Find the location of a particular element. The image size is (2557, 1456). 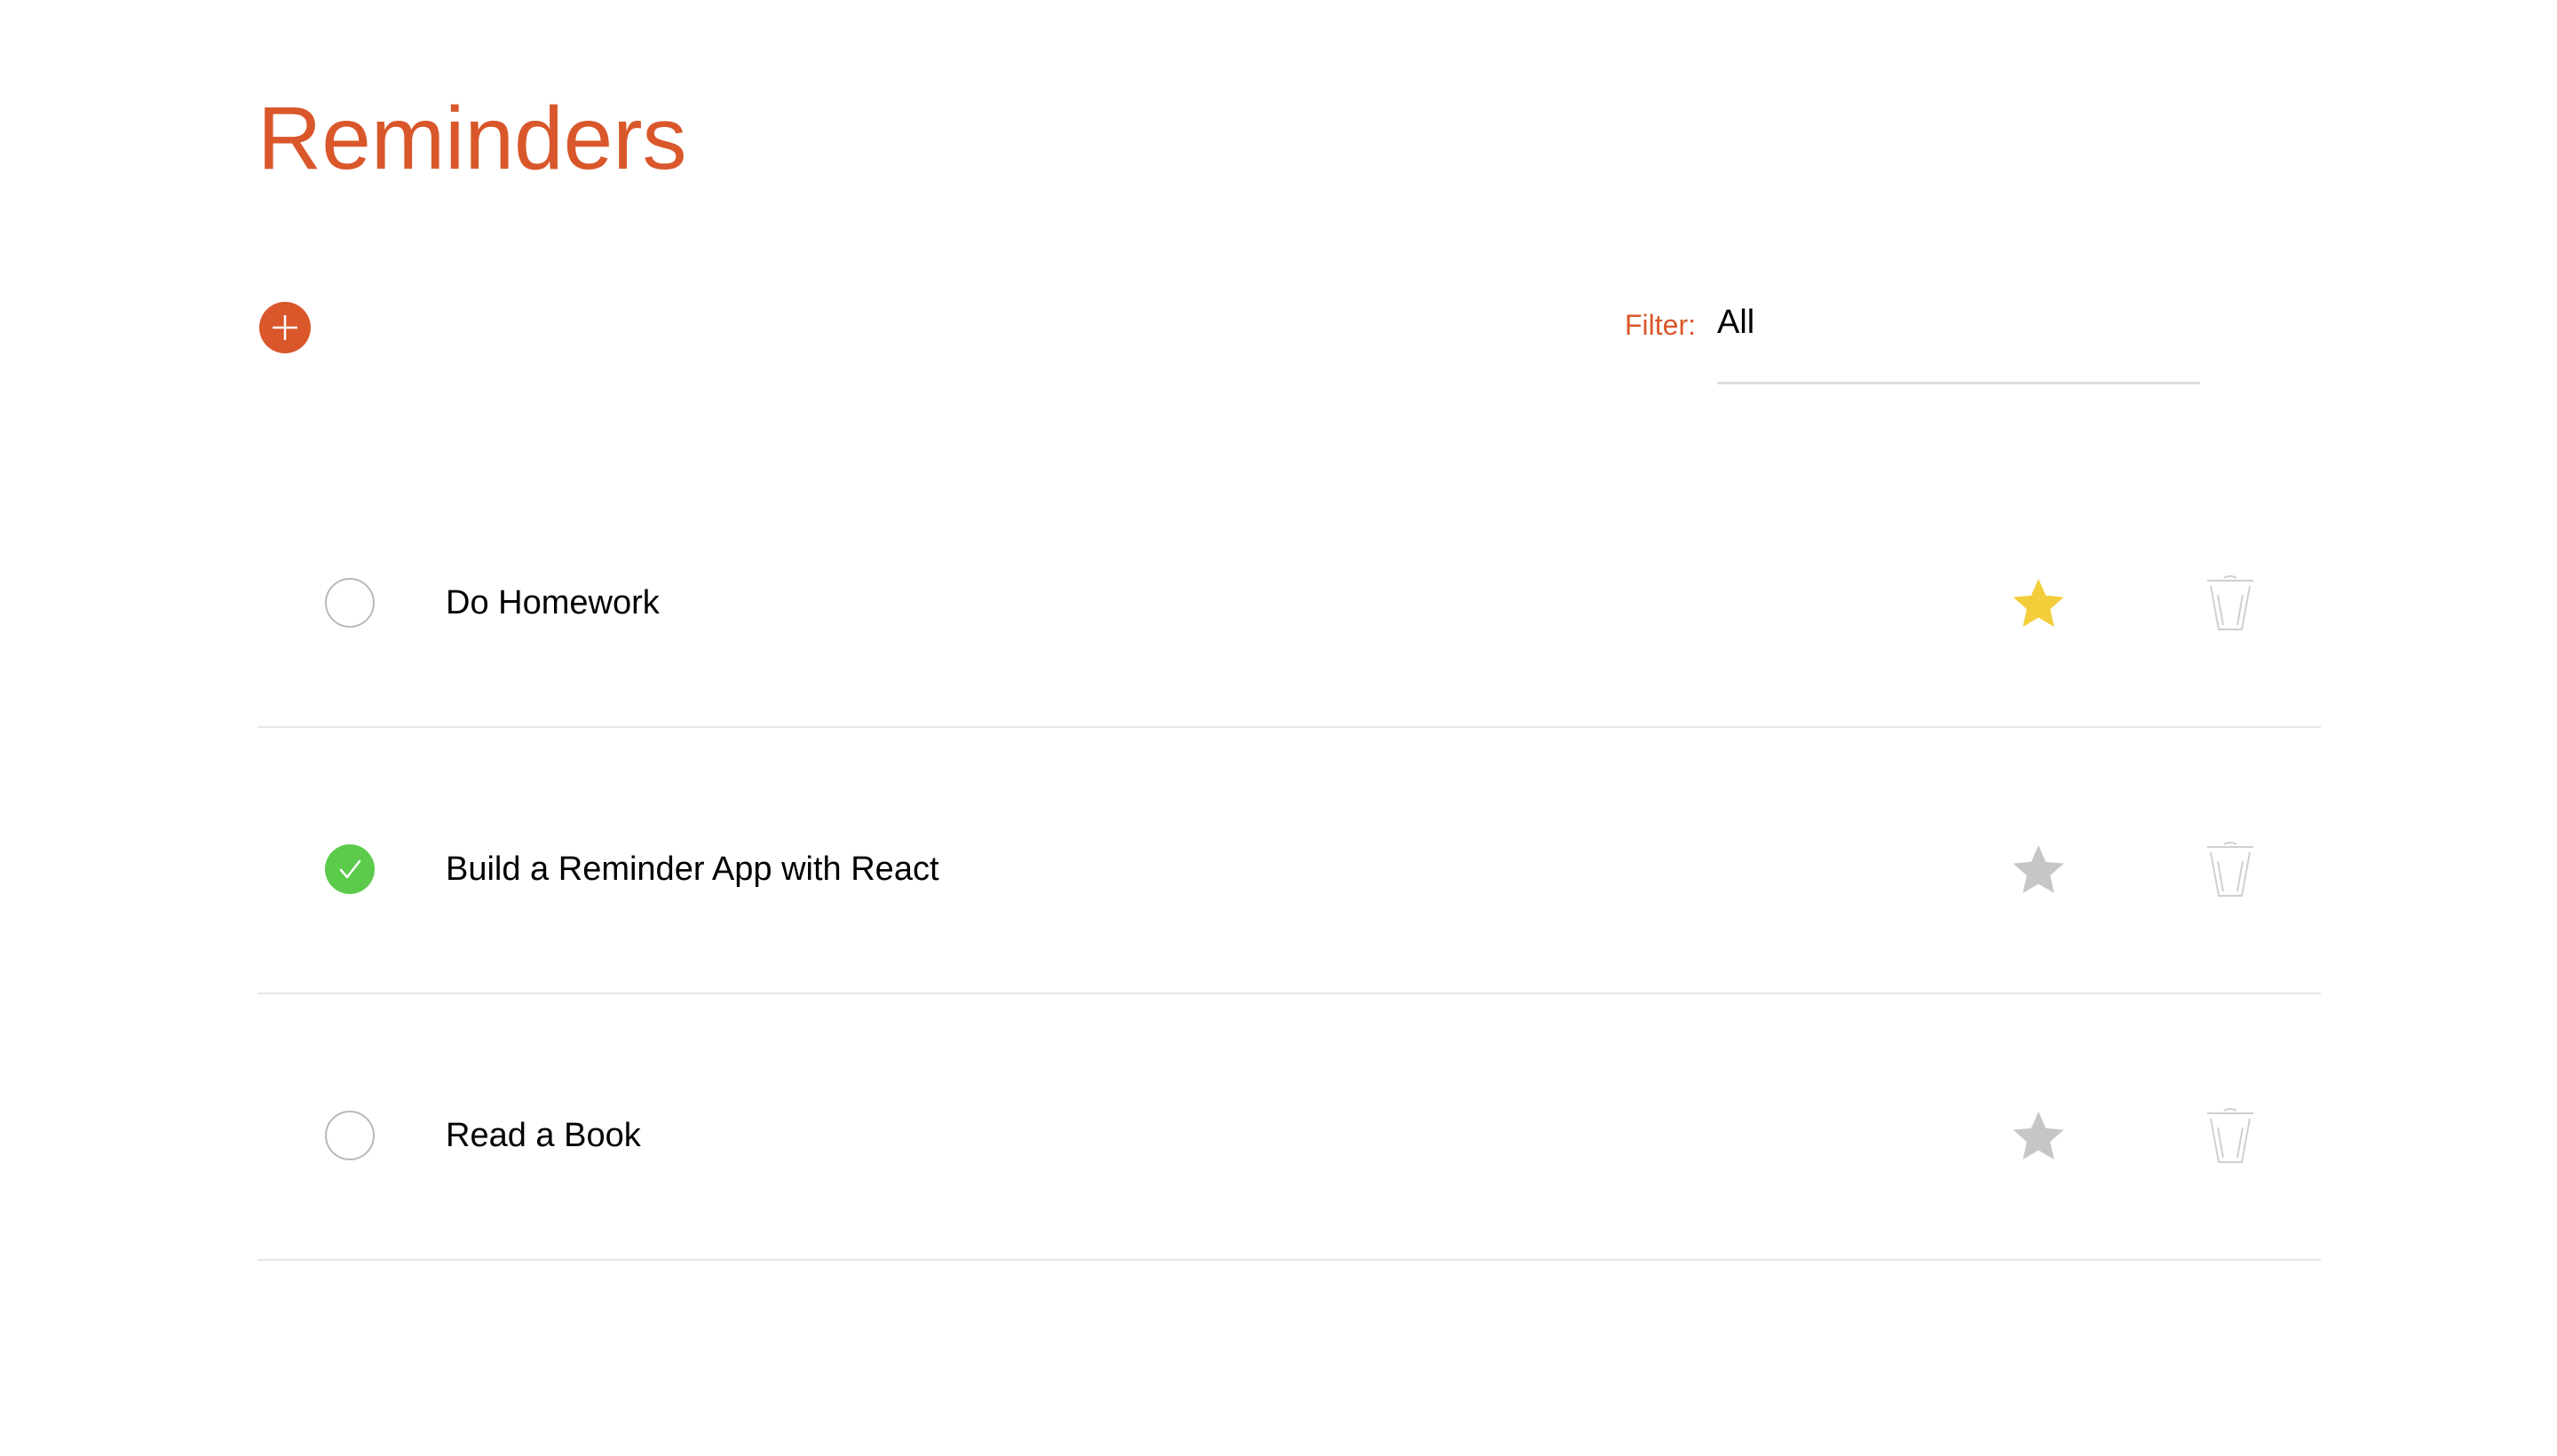

plus-icon is located at coordinates (285, 327).